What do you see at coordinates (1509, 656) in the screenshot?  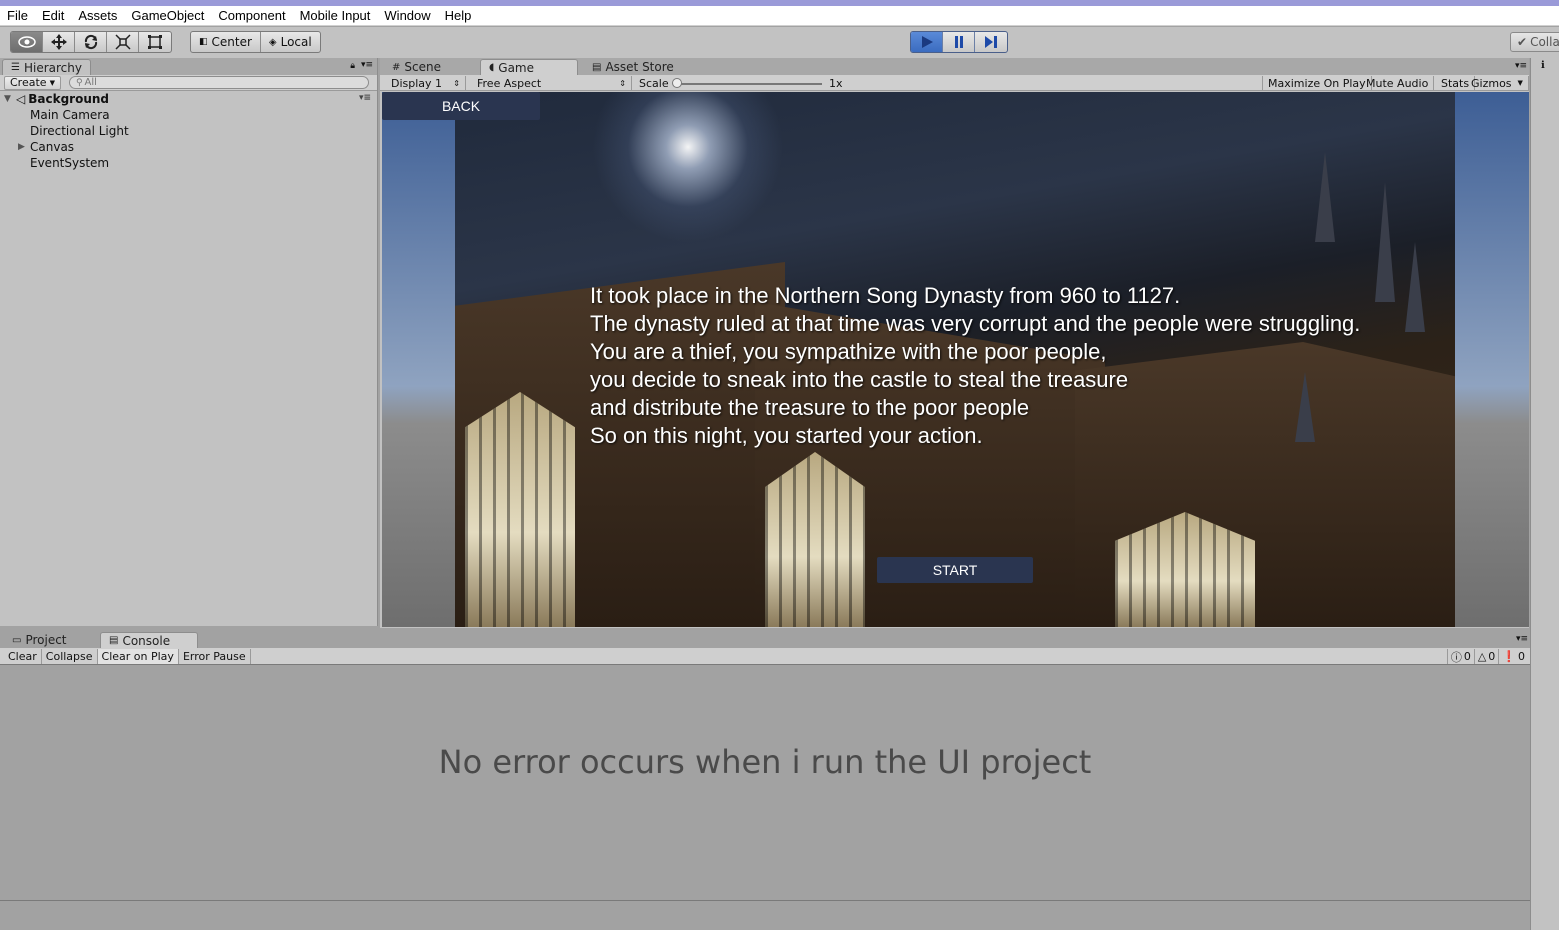 I see `error-icon: ❗` at bounding box center [1509, 656].